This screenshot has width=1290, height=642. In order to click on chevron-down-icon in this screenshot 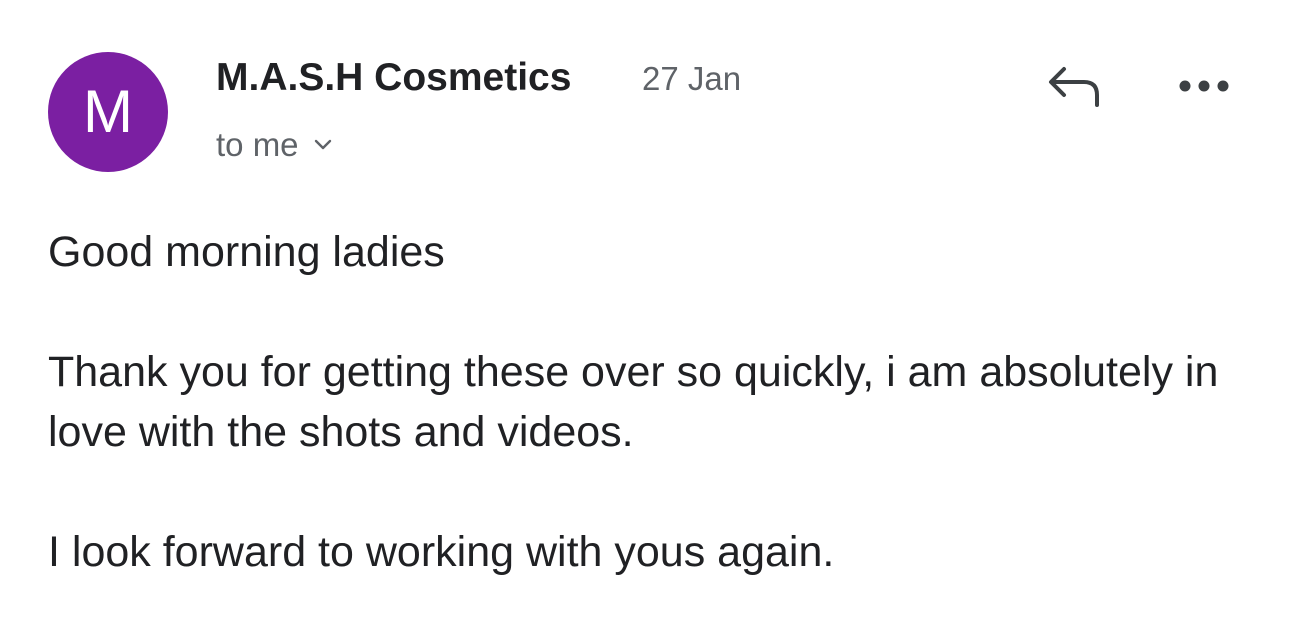, I will do `click(323, 145)`.